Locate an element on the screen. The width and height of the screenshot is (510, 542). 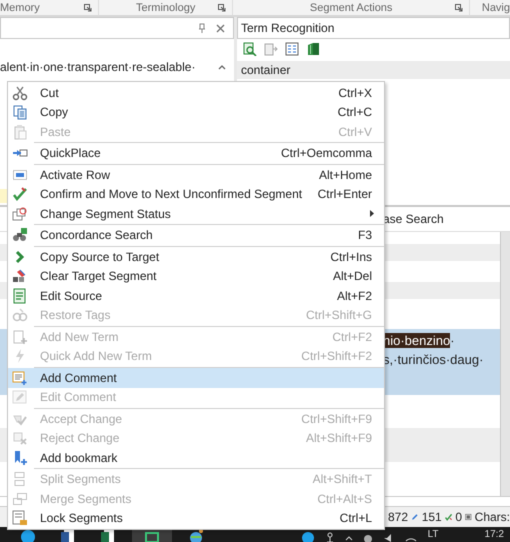
ribbon-group-label: Terminology is located at coordinates (166, 8).